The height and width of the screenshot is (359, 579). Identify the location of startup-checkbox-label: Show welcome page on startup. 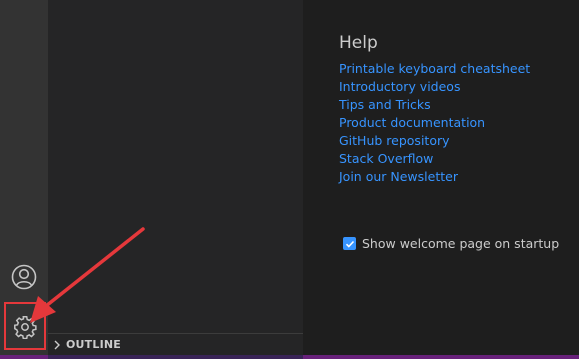
(461, 243).